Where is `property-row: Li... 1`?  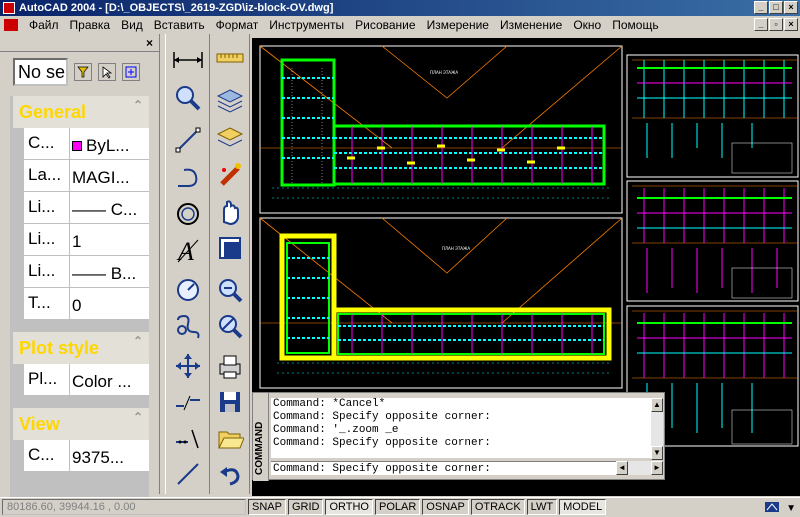 property-row: Li... 1 is located at coordinates (86, 240).